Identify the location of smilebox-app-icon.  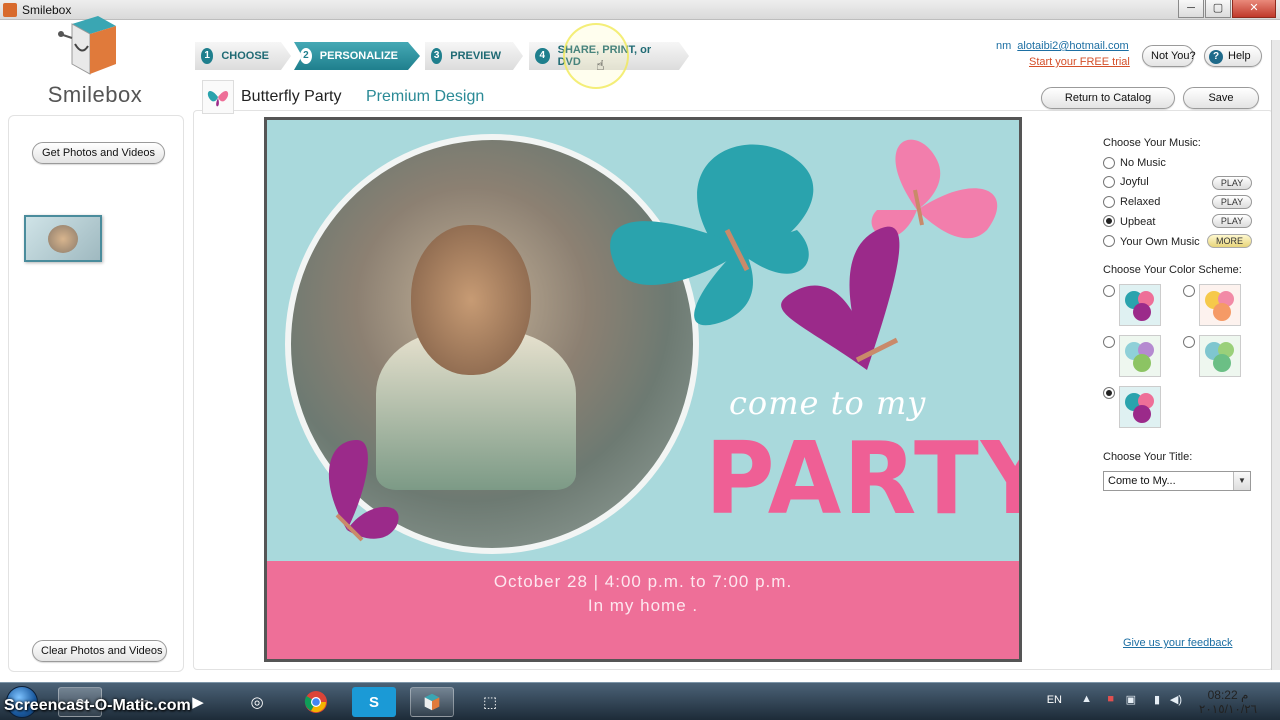
(10, 10).